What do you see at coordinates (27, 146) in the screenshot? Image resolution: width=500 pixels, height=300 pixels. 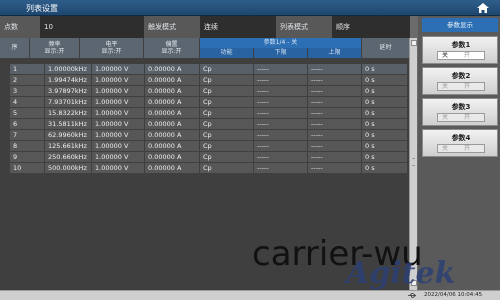 I see `cell-index: 8` at bounding box center [27, 146].